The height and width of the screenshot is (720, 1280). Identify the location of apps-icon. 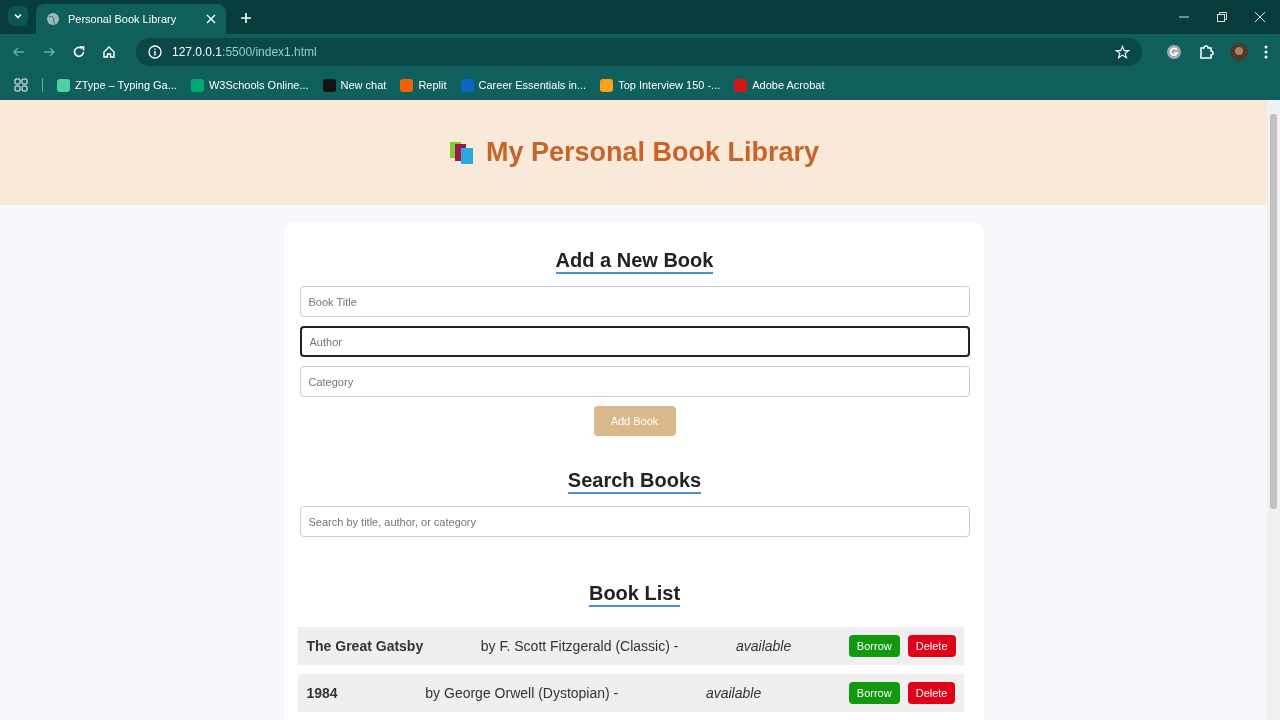
(21, 85).